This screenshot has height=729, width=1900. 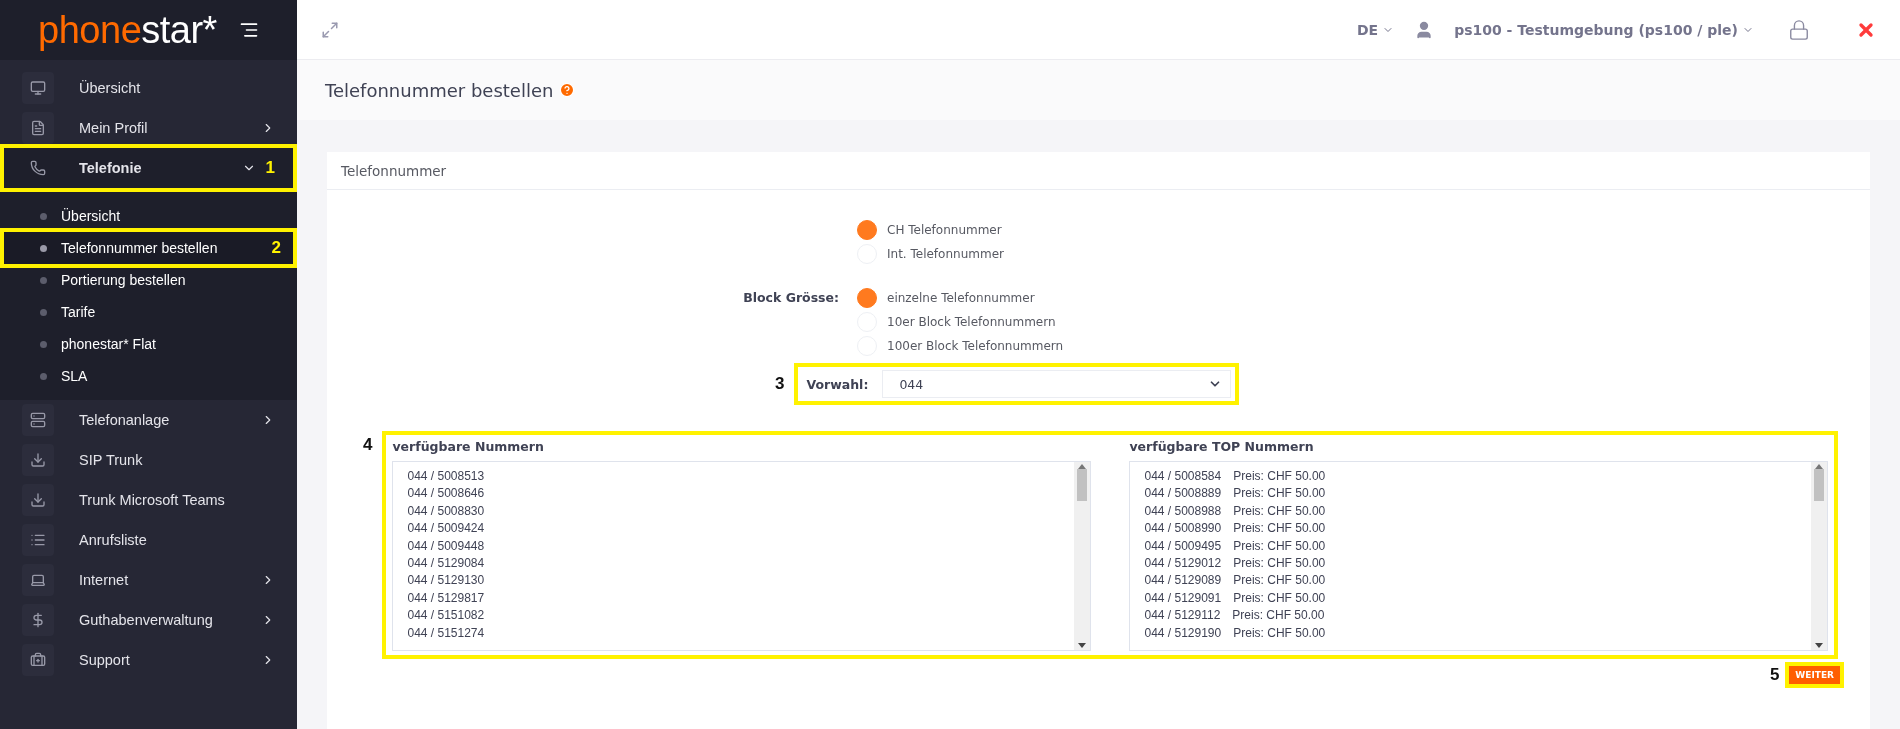 I want to click on submenu-item: SLA, so click(x=148, y=376).